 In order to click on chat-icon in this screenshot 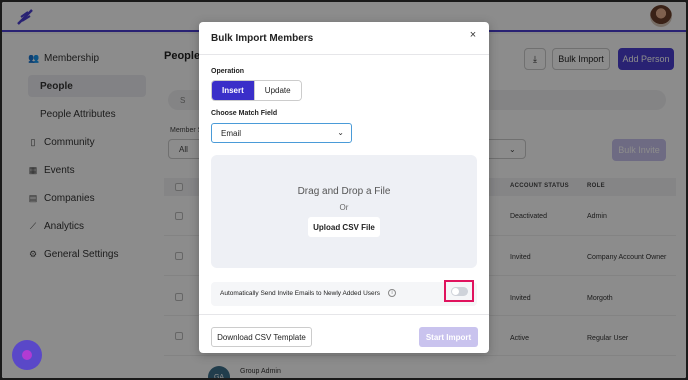, I will do `click(27, 355)`.